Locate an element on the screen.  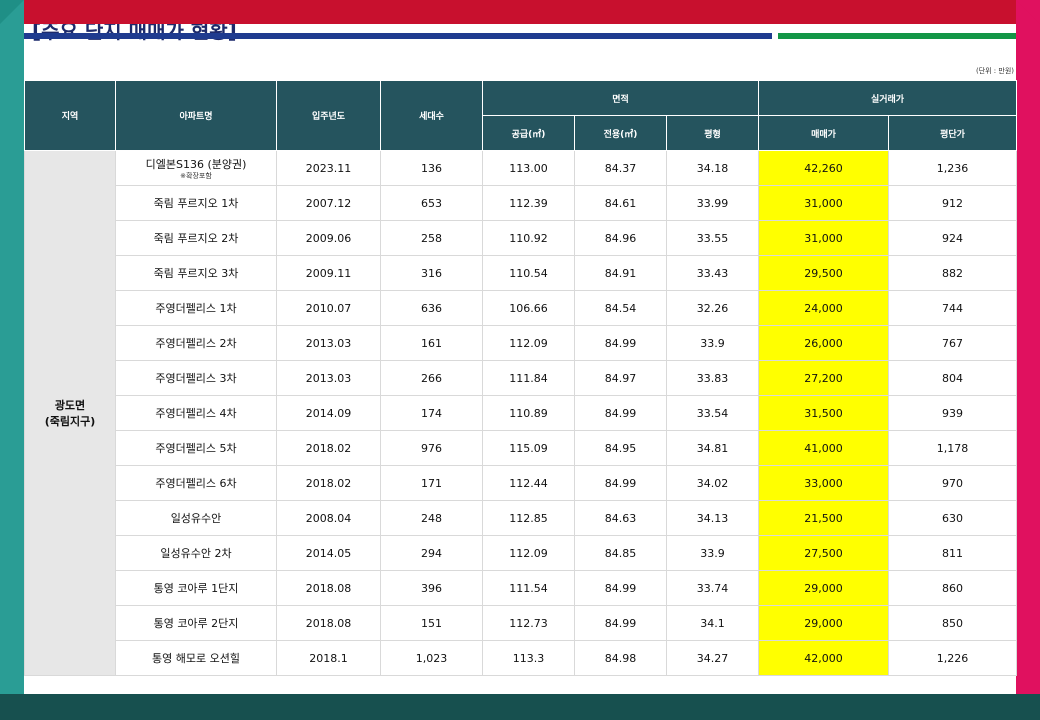
households-cell: 161 is located at coordinates (431, 343).